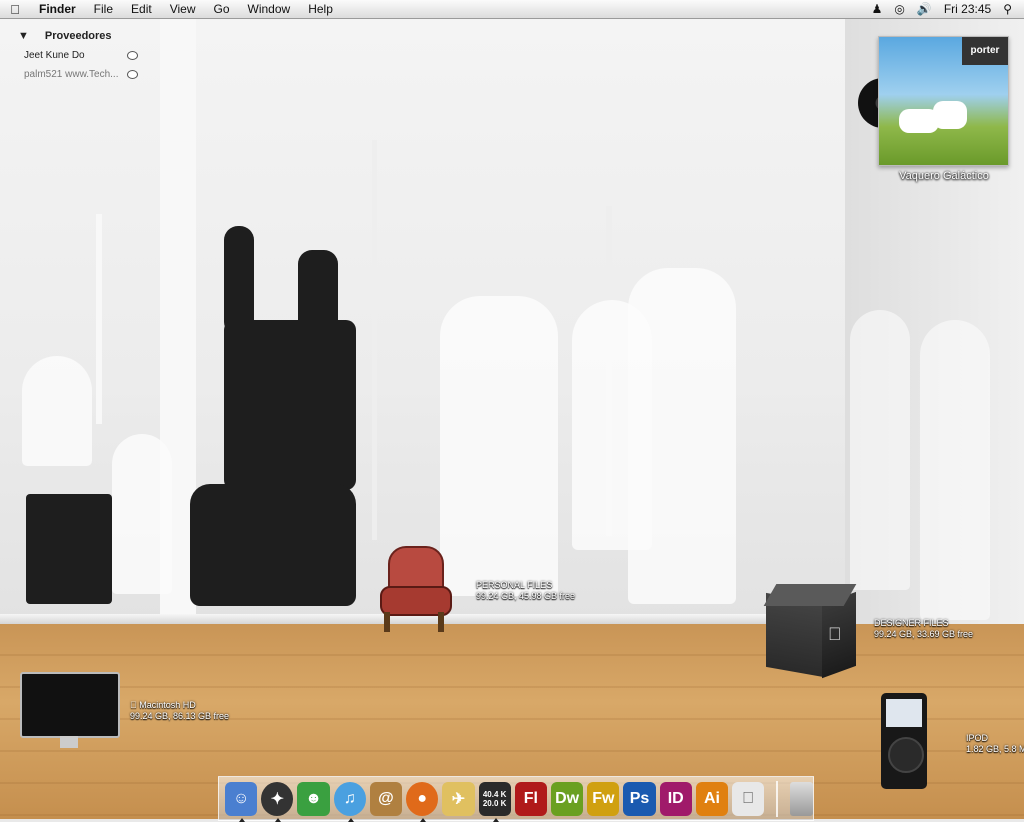 Image resolution: width=1024 pixels, height=822 pixels. What do you see at coordinates (458, 798) in the screenshot?
I see `dock-transmit-icon: ✈` at bounding box center [458, 798].